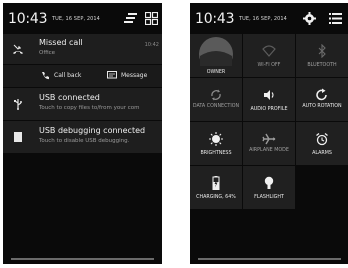 The width and height of the screenshot is (348, 268). Describe the element at coordinates (216, 51) in the screenshot. I see `avatar` at that location.